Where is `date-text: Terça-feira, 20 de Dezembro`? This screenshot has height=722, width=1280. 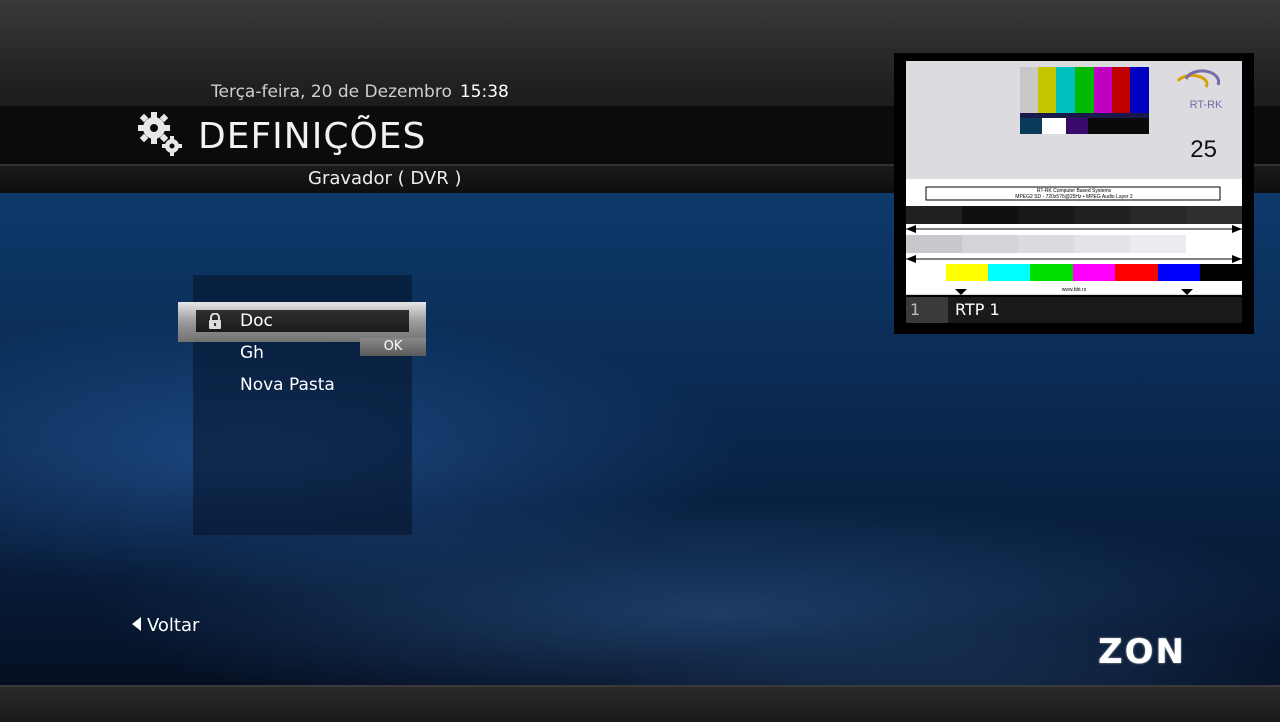 date-text: Terça-feira, 20 de Dezembro is located at coordinates (331, 92).